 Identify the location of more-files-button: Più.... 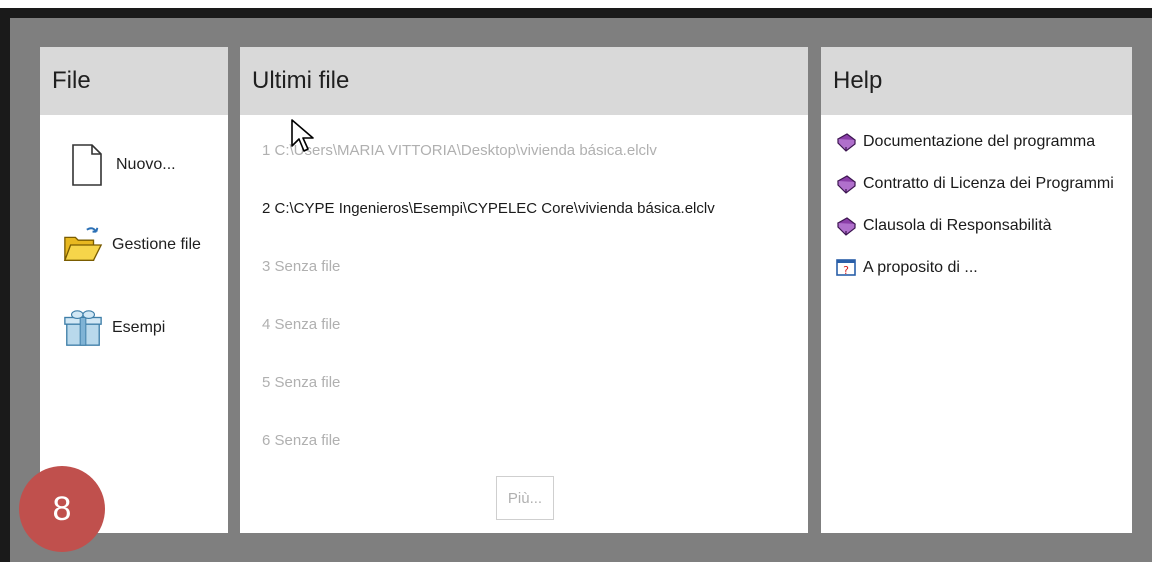
(525, 498).